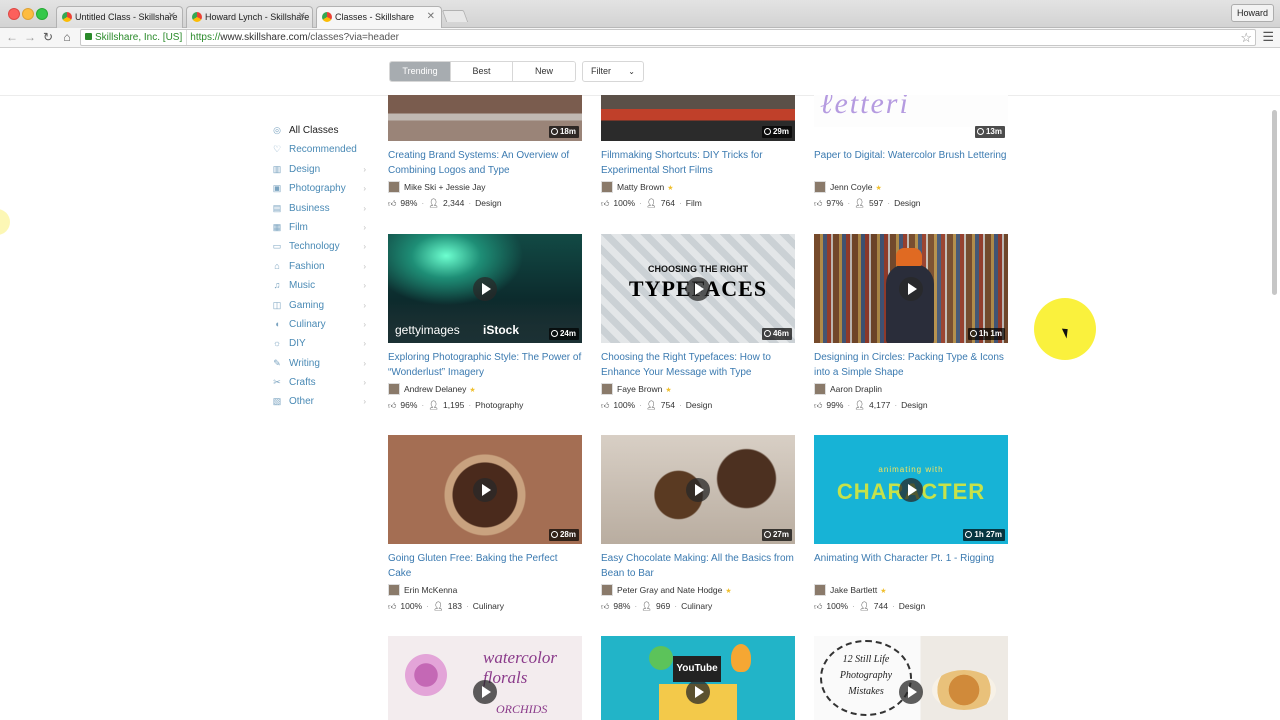 The height and width of the screenshot is (720, 1280). I want to click on class-card-still-life: 12 Still Life Photography Mistakes, so click(911, 678).